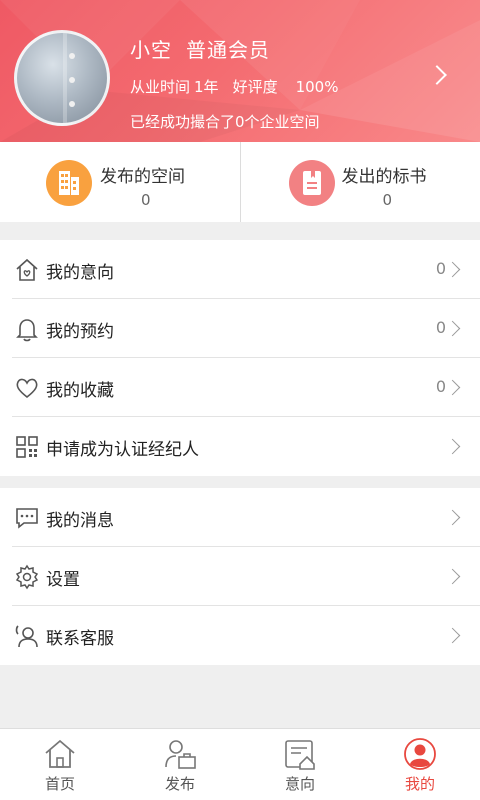 The image size is (480, 800). What do you see at coordinates (246, 328) in the screenshot?
I see `menu-my-appointments: 我的预约 0` at bounding box center [246, 328].